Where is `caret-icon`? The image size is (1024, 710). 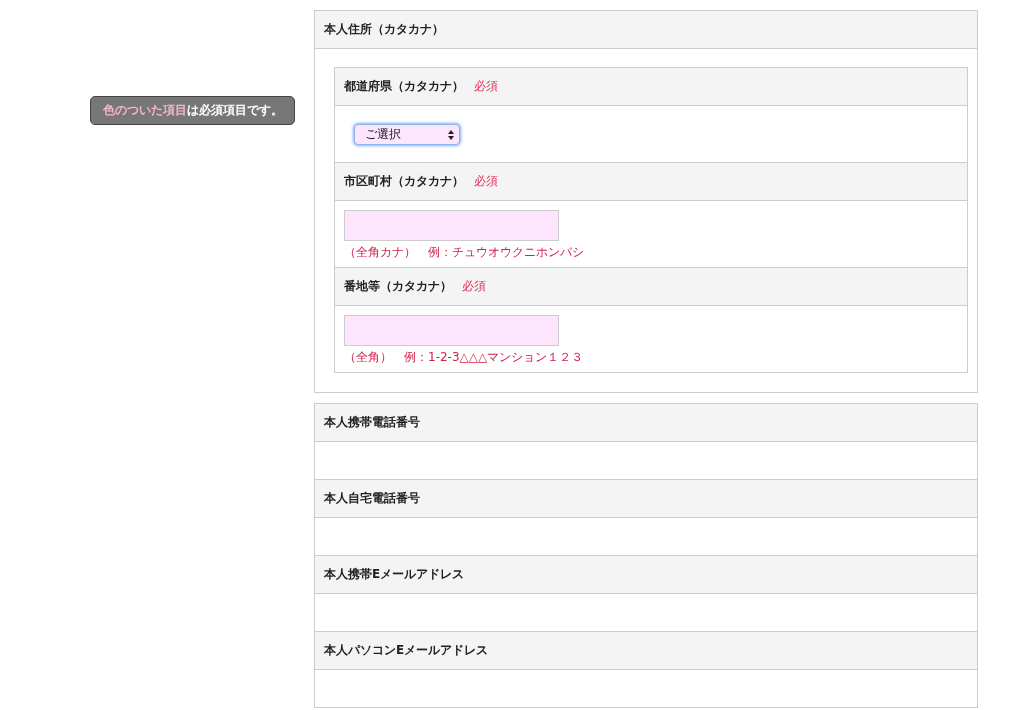
caret-icon is located at coordinates (451, 134).